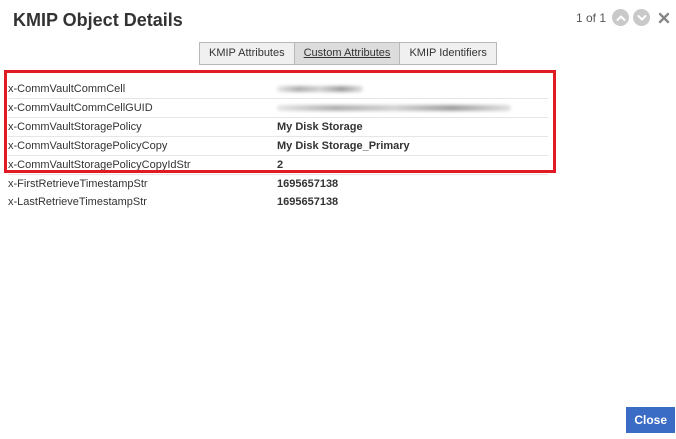 Image resolution: width=676 pixels, height=439 pixels. Describe the element at coordinates (67, 89) in the screenshot. I see `attribute-name: x-CommVaultCommCell` at that location.